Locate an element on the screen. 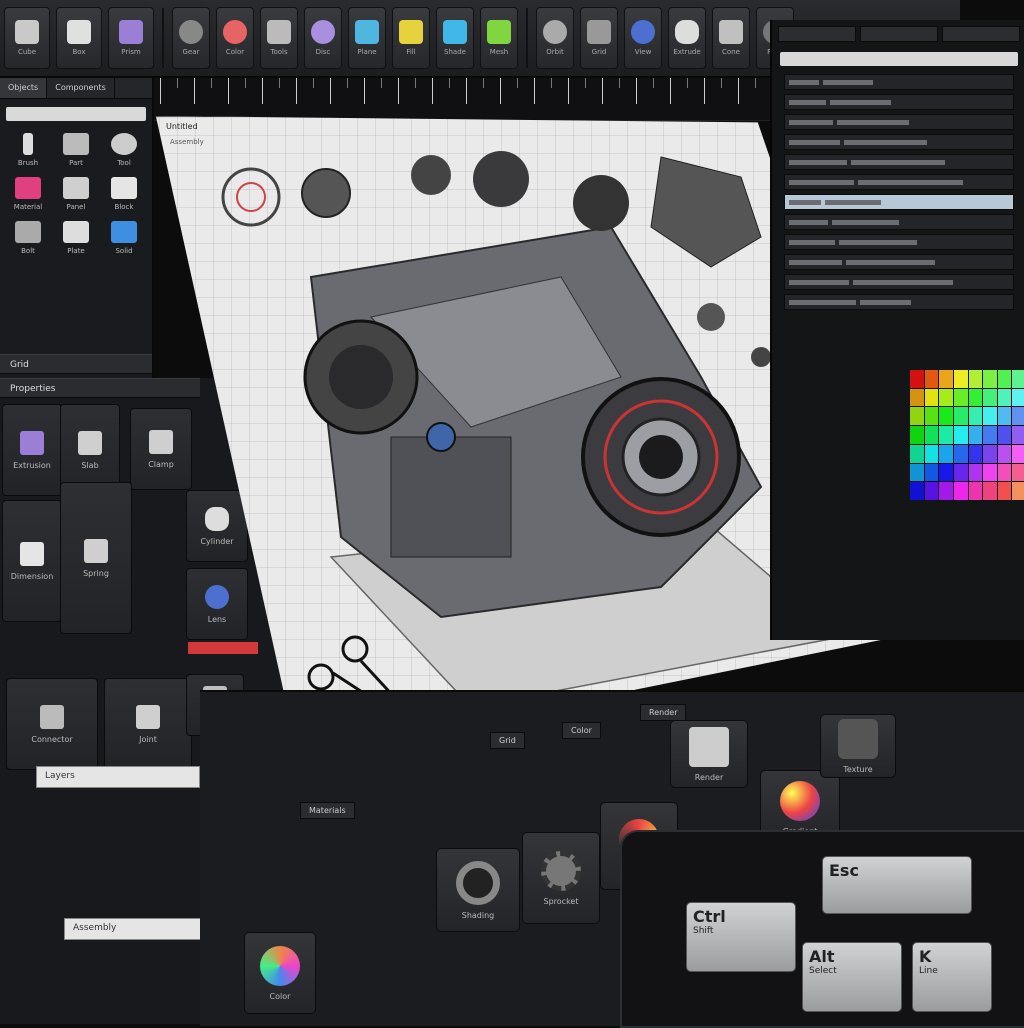 This screenshot has width=1024, height=1028. library-item-material: Material is located at coordinates (28, 194).